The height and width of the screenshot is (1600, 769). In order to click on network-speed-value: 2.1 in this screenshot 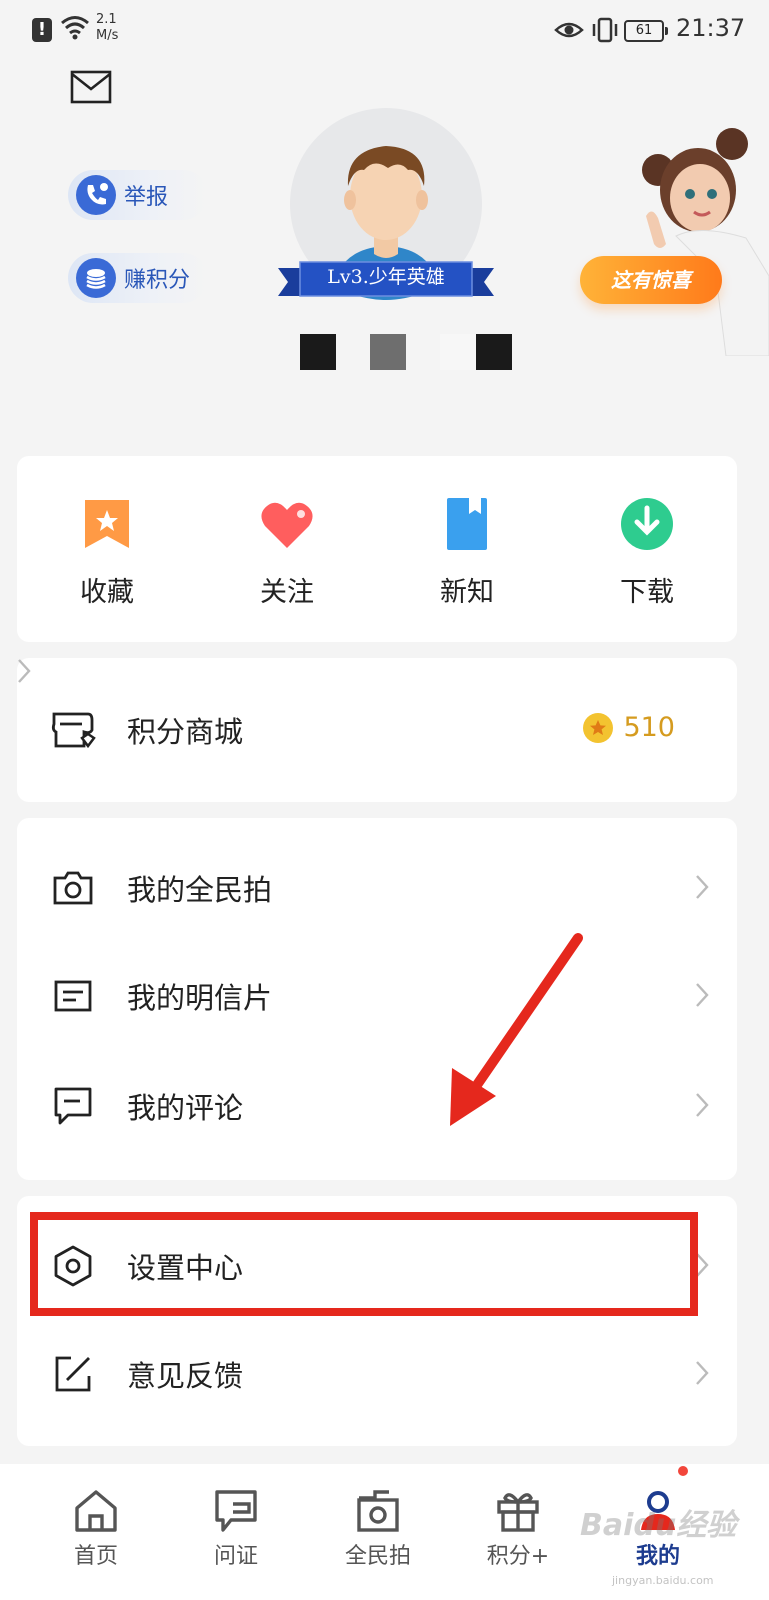, I will do `click(106, 19)`.